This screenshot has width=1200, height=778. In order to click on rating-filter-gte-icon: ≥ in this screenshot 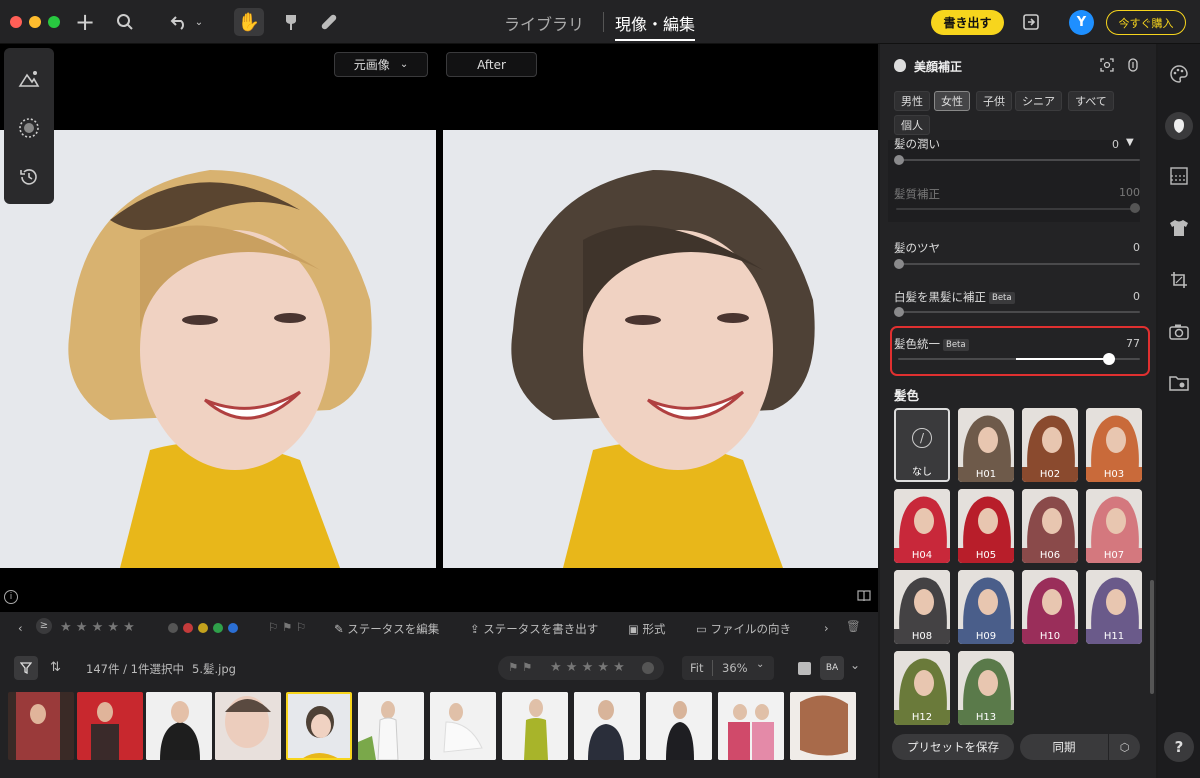, I will do `click(44, 626)`.